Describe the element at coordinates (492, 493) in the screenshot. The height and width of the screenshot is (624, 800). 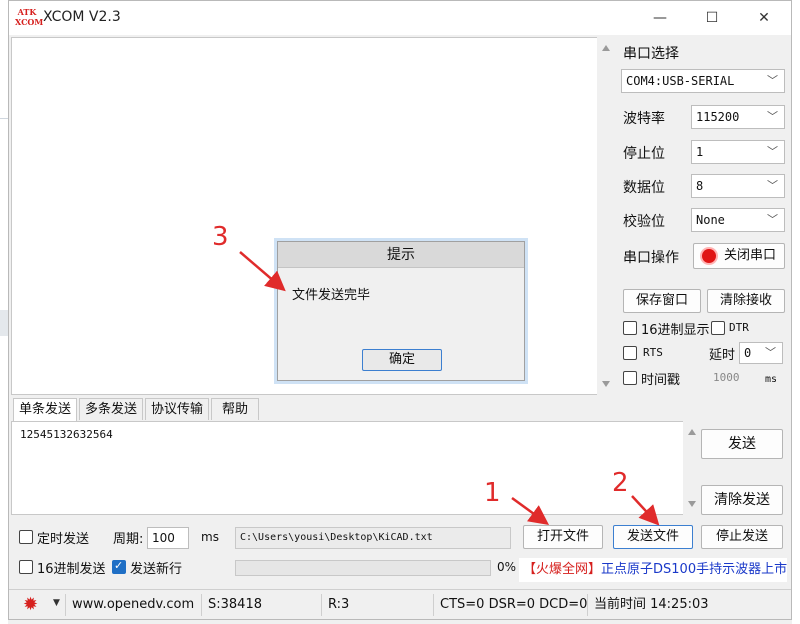
I see `annotation-number-1: 1` at that location.